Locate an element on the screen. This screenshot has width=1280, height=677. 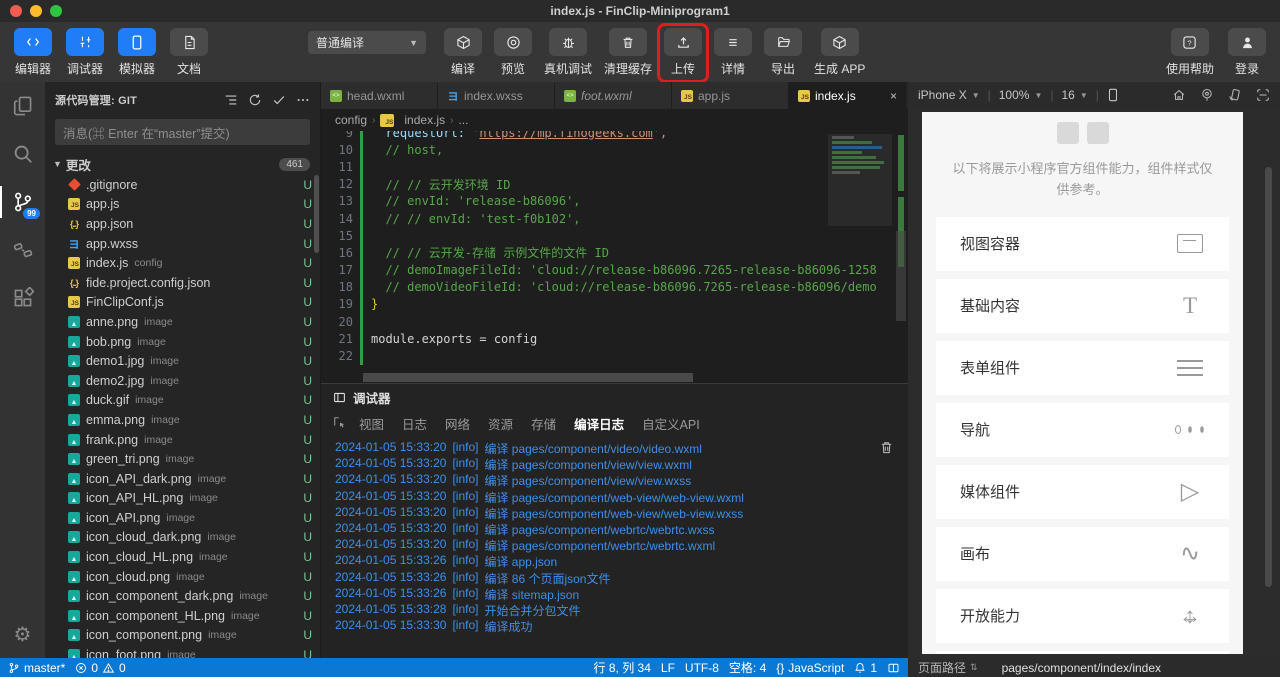
component-card: 基础内容 is located at coordinates (1082, 305).